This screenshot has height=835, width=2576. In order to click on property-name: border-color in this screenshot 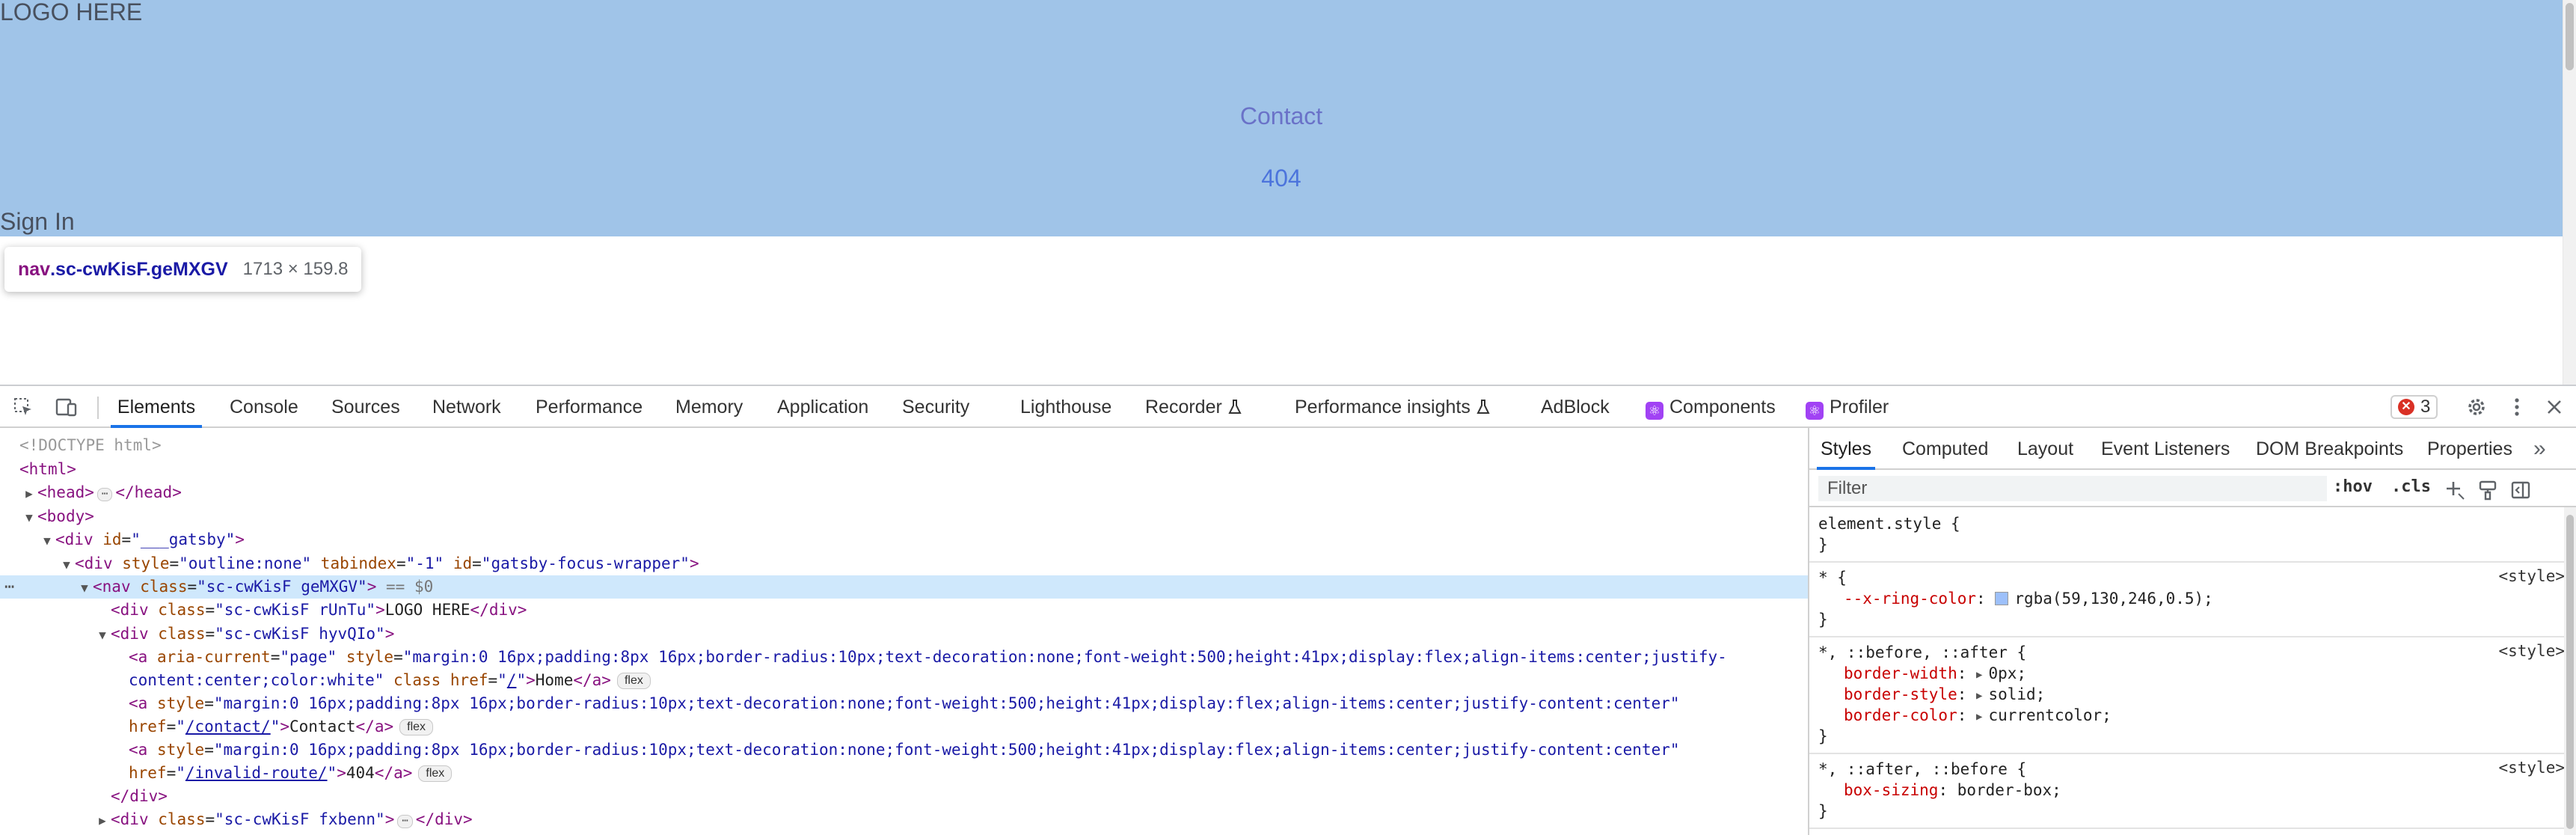, I will do `click(1900, 715)`.